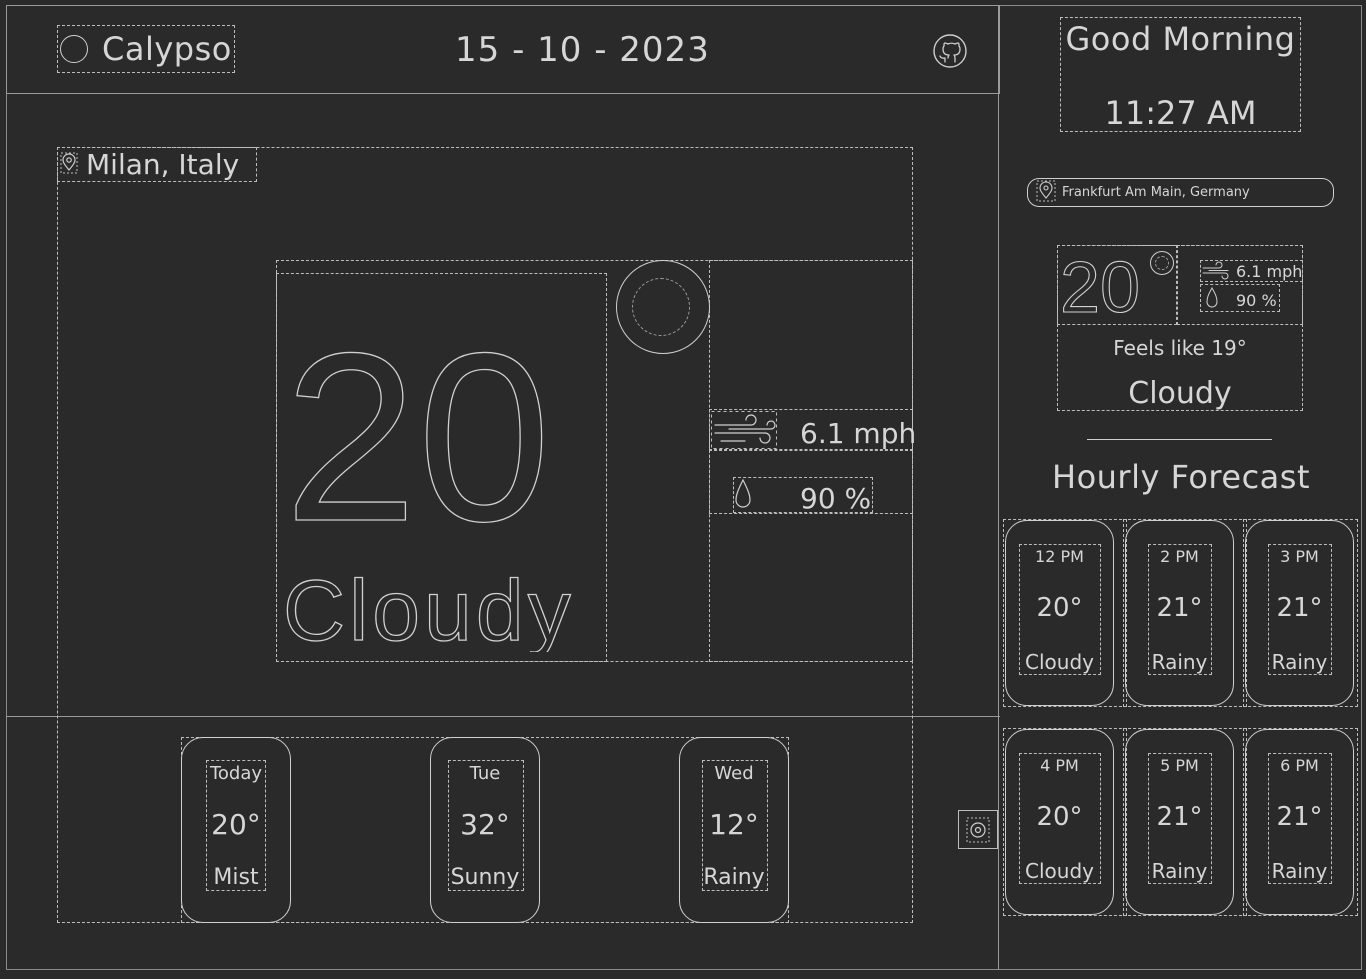 The image size is (1366, 979). I want to click on location-label: Milan, Italy, so click(157, 164).